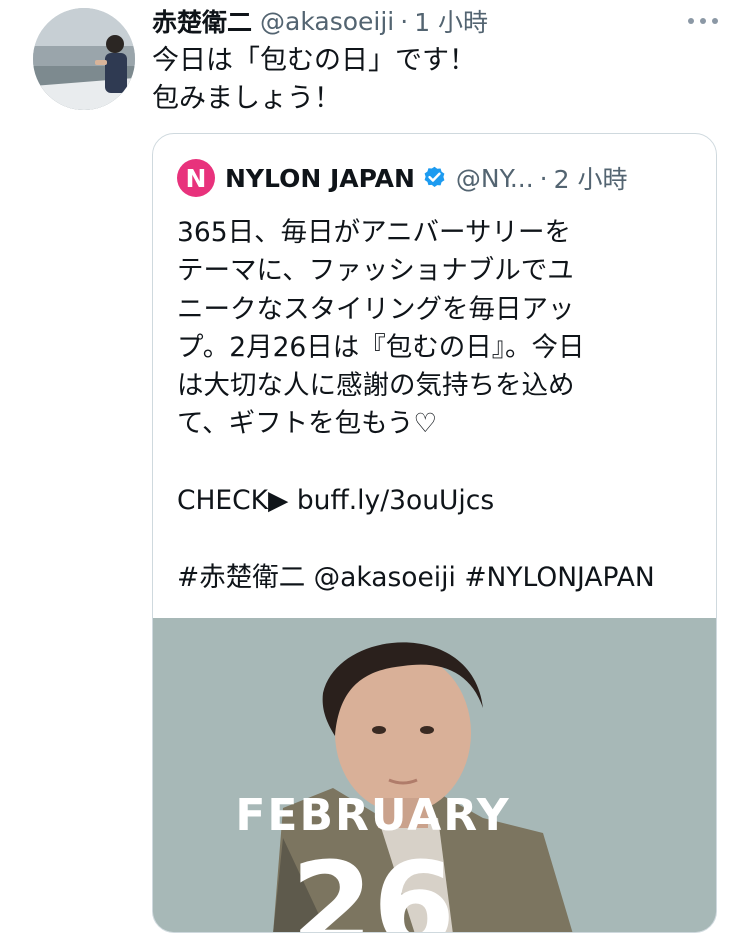 Image resolution: width=750 pixels, height=943 pixels. I want to click on user-avatar, so click(84, 59).